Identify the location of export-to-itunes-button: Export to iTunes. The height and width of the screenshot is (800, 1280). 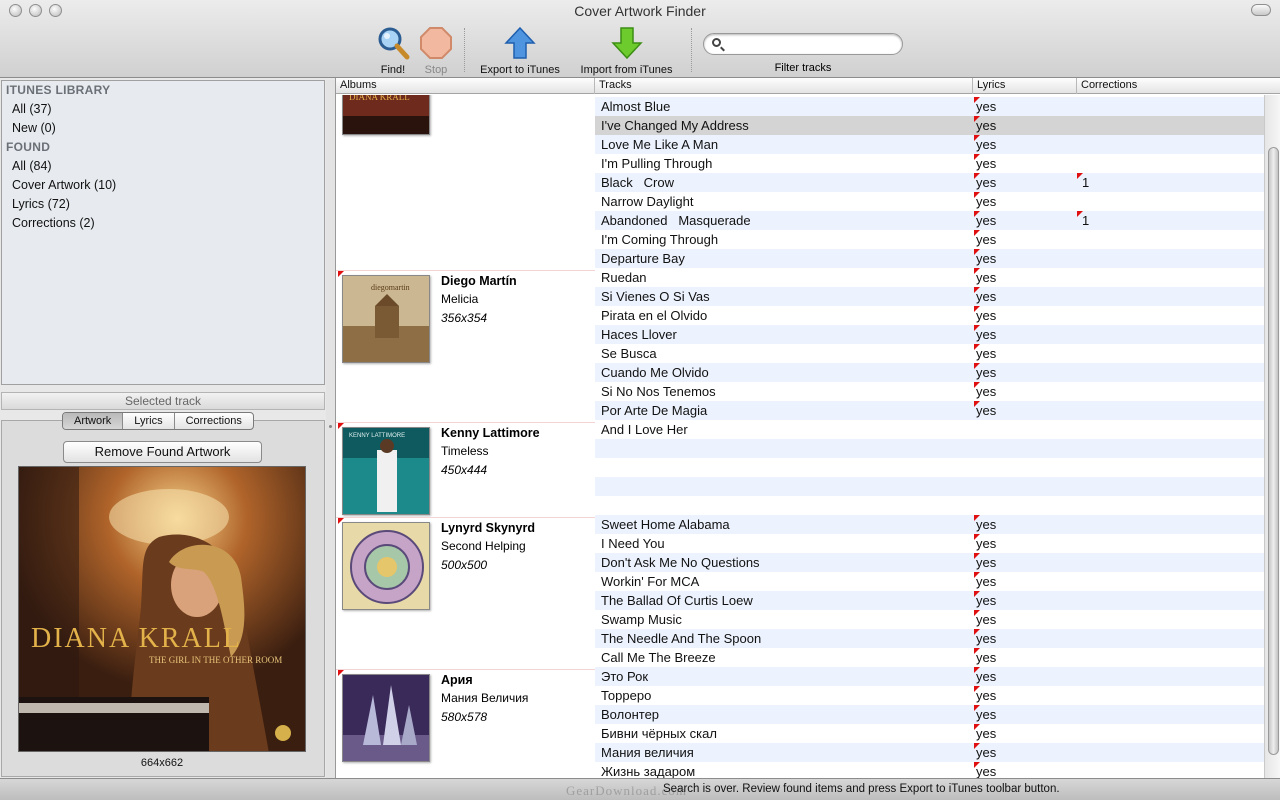
(520, 51).